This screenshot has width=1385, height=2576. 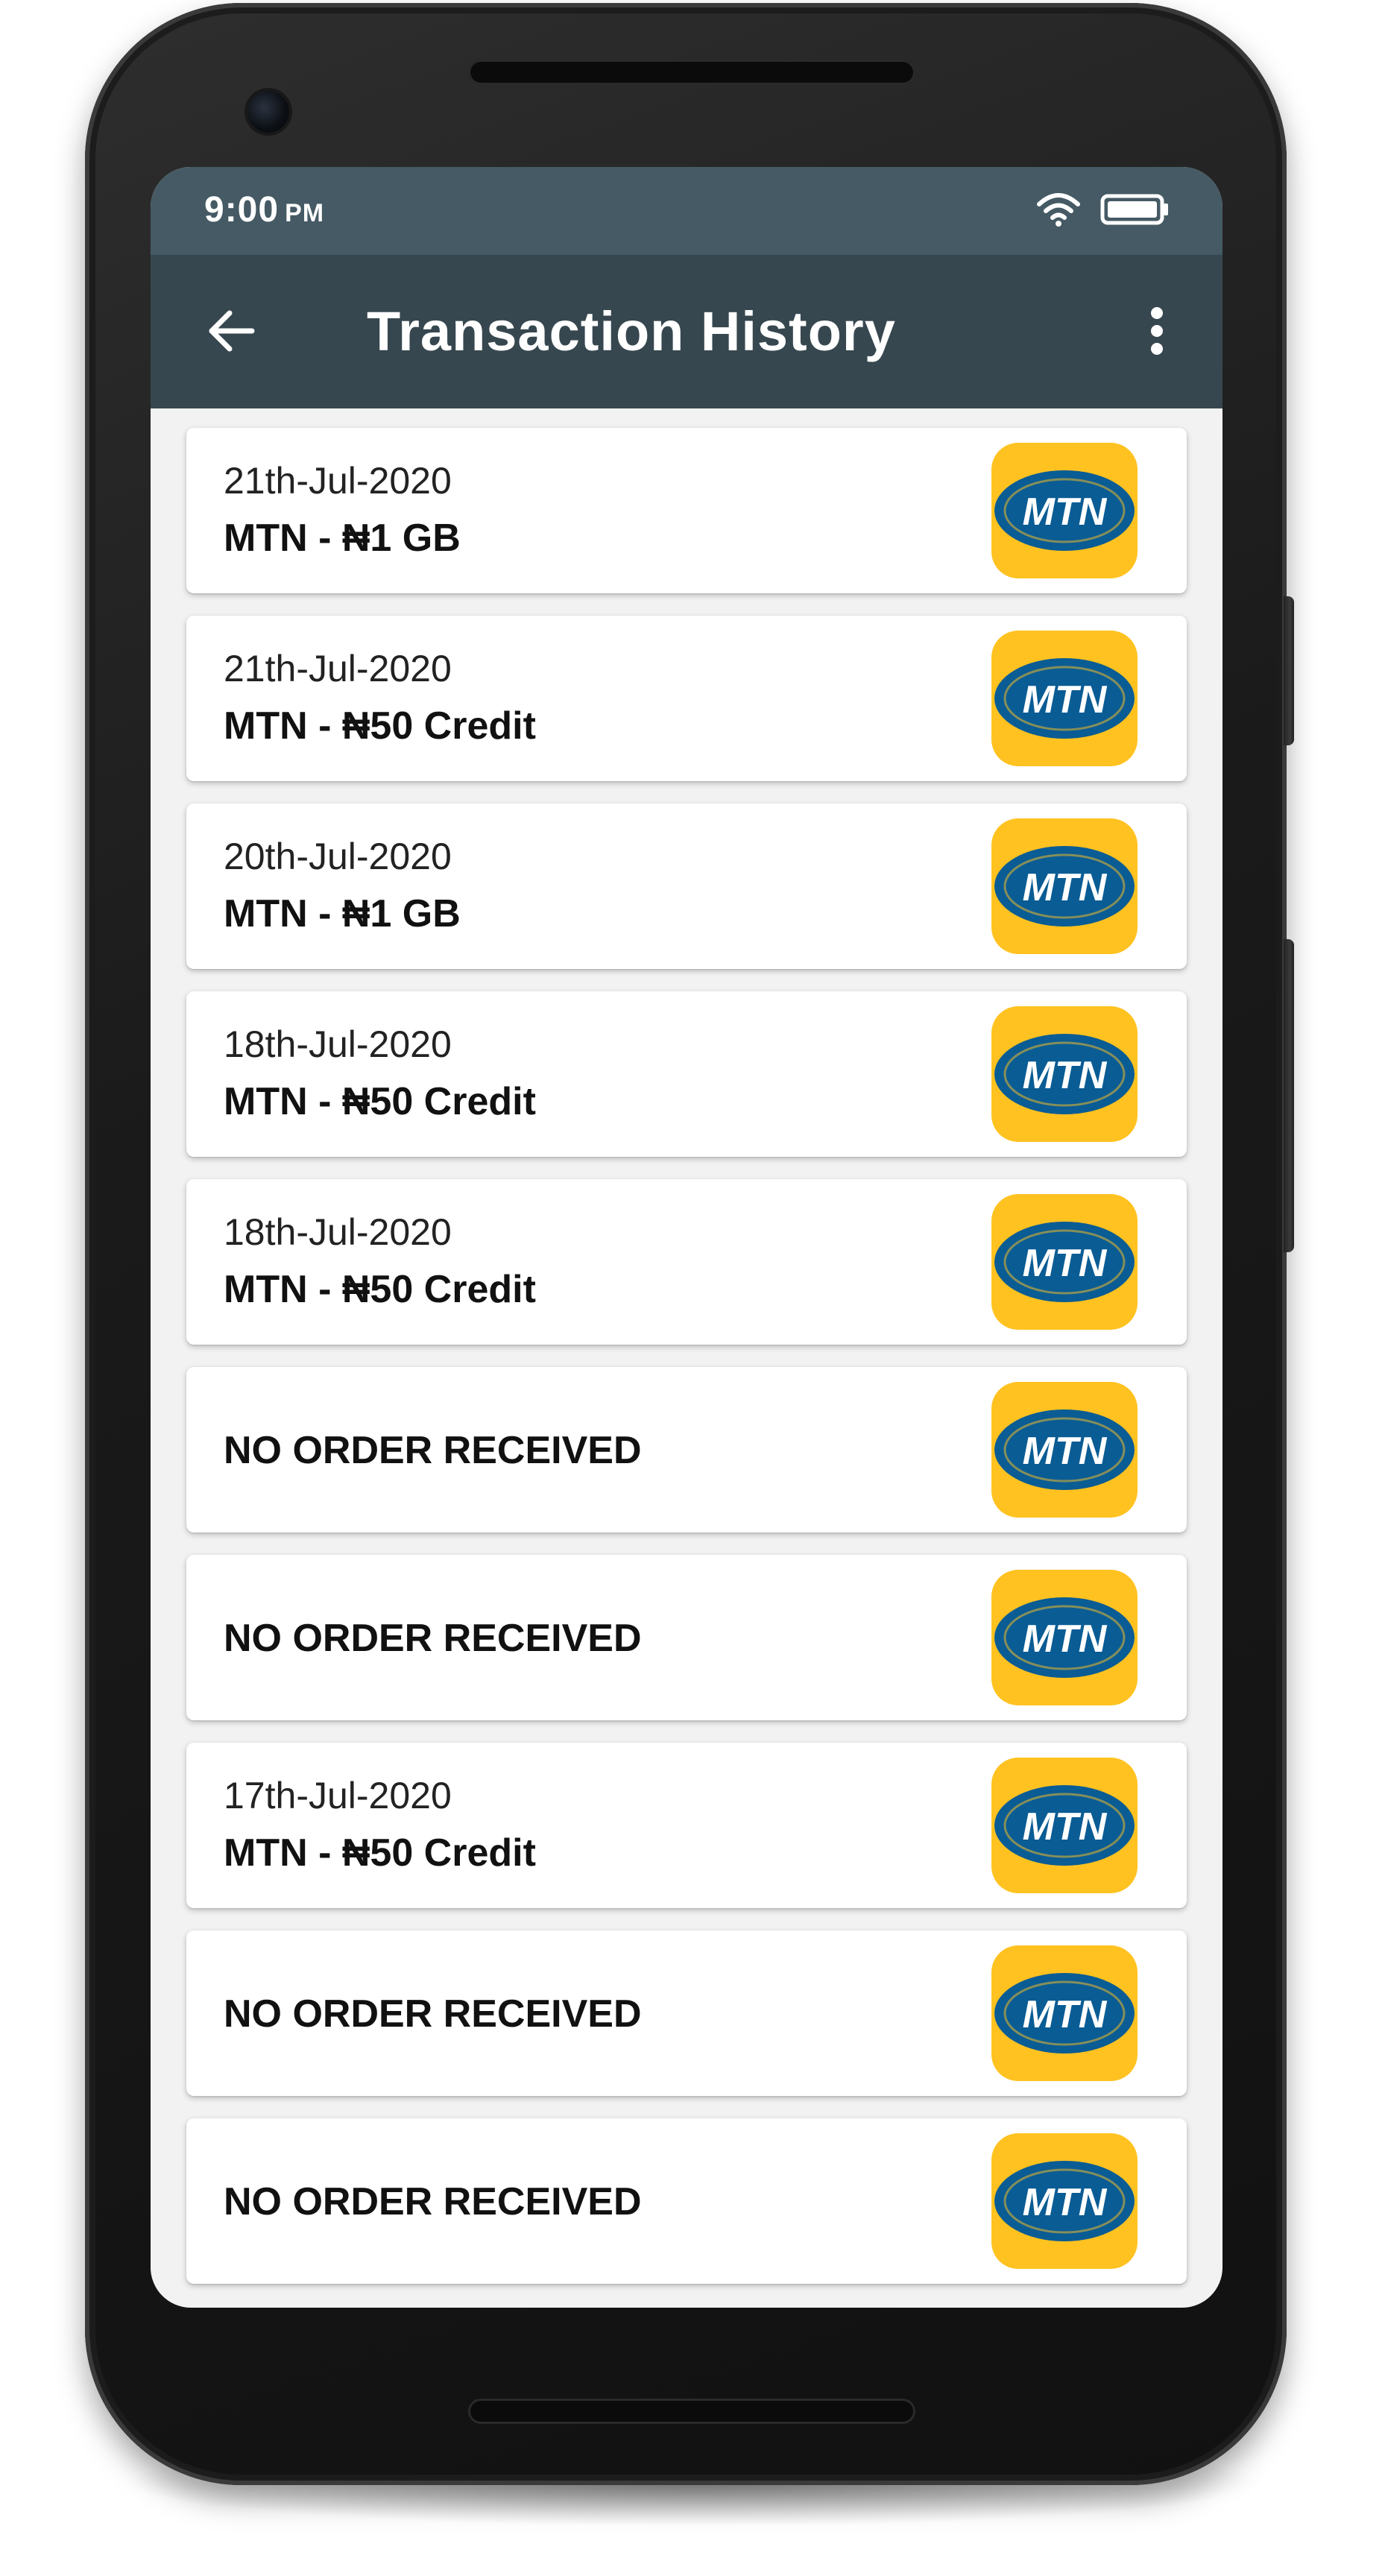 I want to click on arrow-left-icon, so click(x=231, y=333).